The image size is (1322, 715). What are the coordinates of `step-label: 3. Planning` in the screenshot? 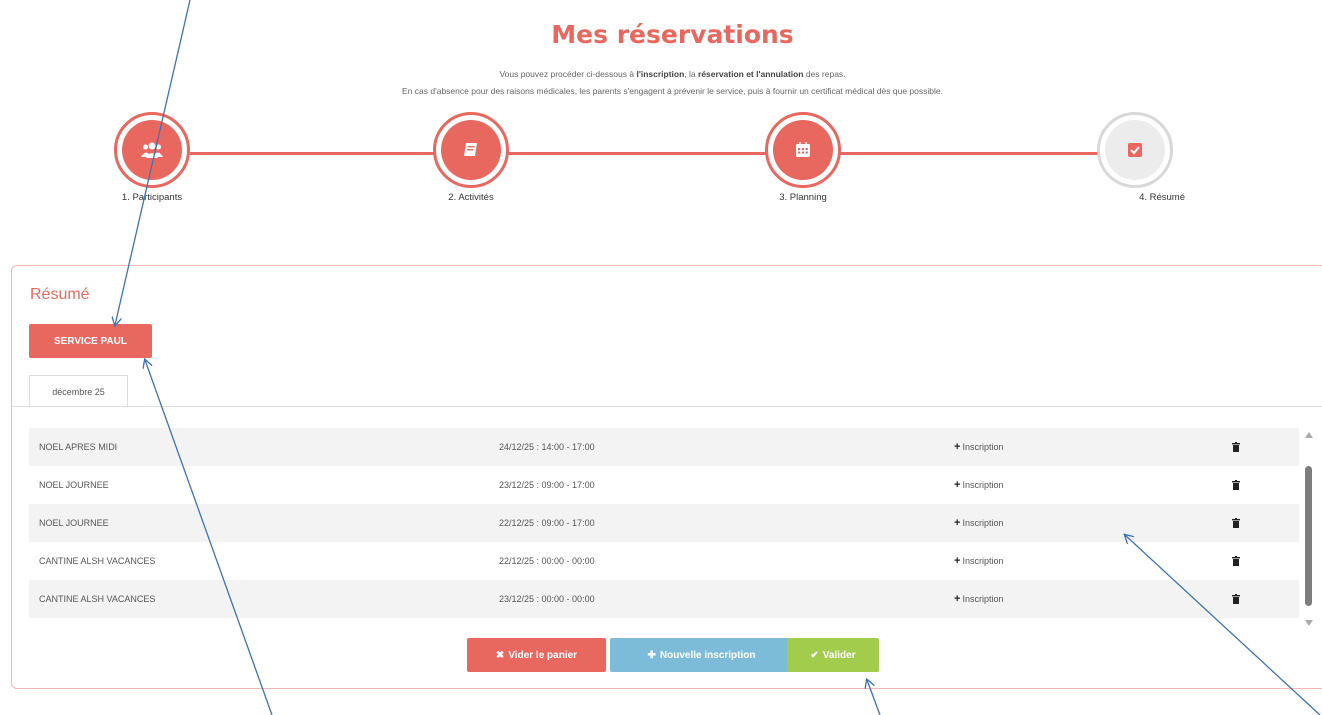 It's located at (803, 197).